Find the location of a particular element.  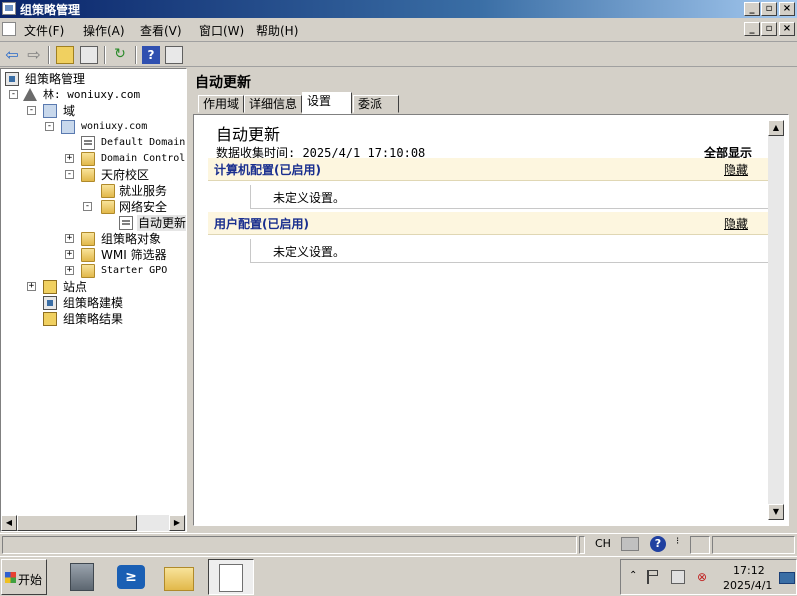

tree-gpo-objects: + 组策略对象 is located at coordinates (125, 239).